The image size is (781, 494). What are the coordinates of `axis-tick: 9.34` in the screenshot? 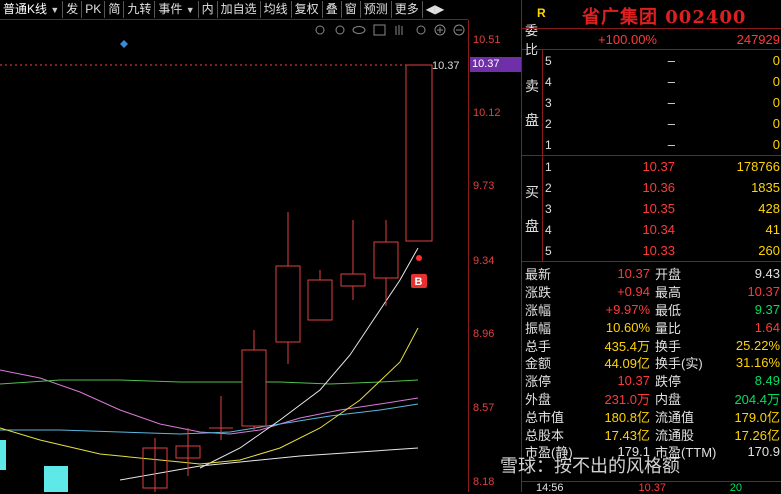 It's located at (484, 261).